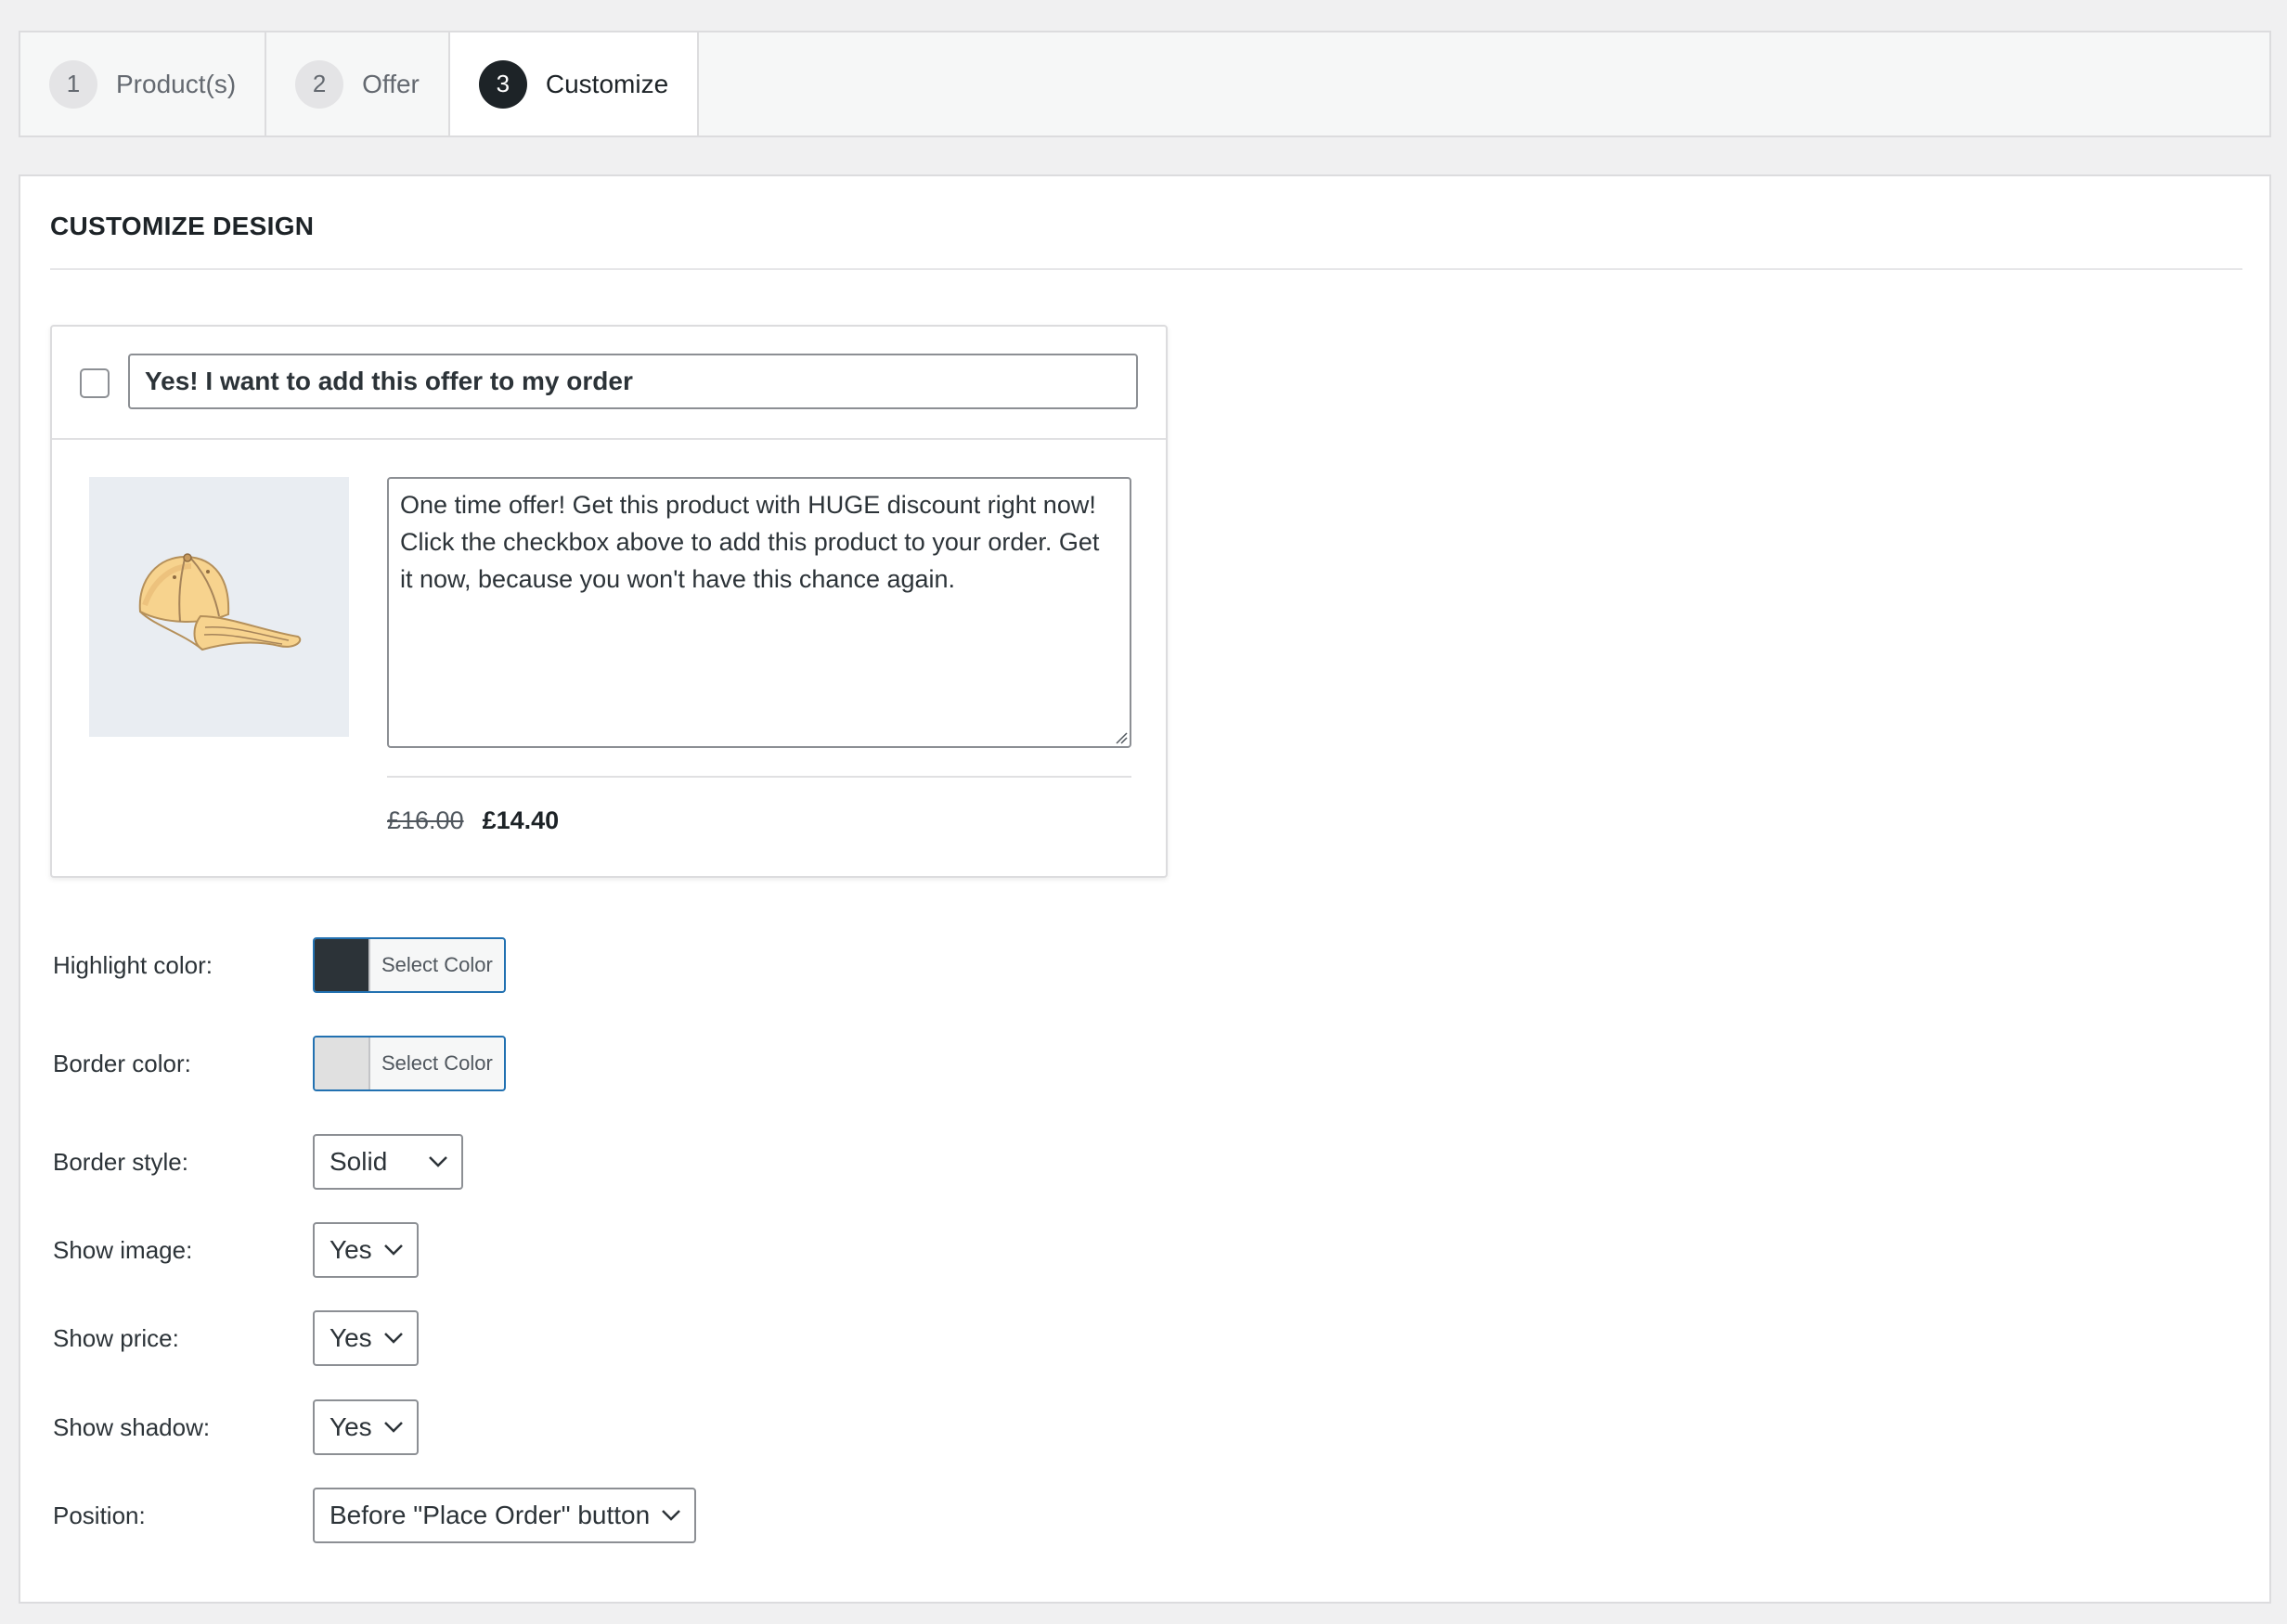 The width and height of the screenshot is (2287, 1624). Describe the element at coordinates (358, 1161) in the screenshot. I see `select-value: Solid` at that location.